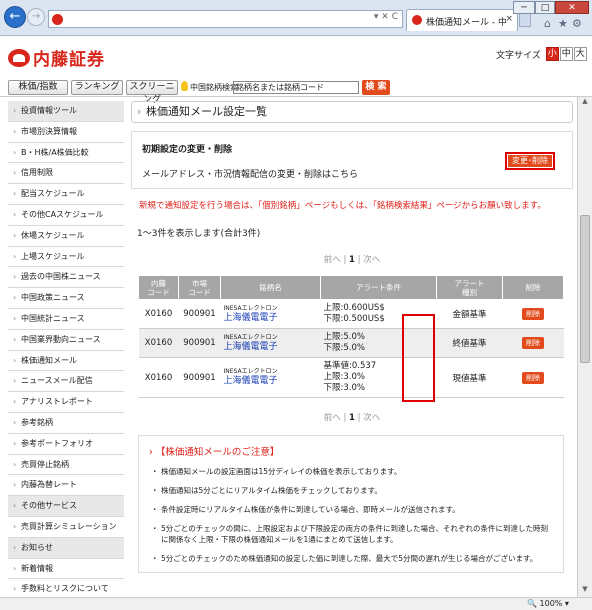 This screenshot has width=592, height=610. What do you see at coordinates (66, 236) in the screenshot?
I see `sidebar-item: 休場スケジュール` at bounding box center [66, 236].